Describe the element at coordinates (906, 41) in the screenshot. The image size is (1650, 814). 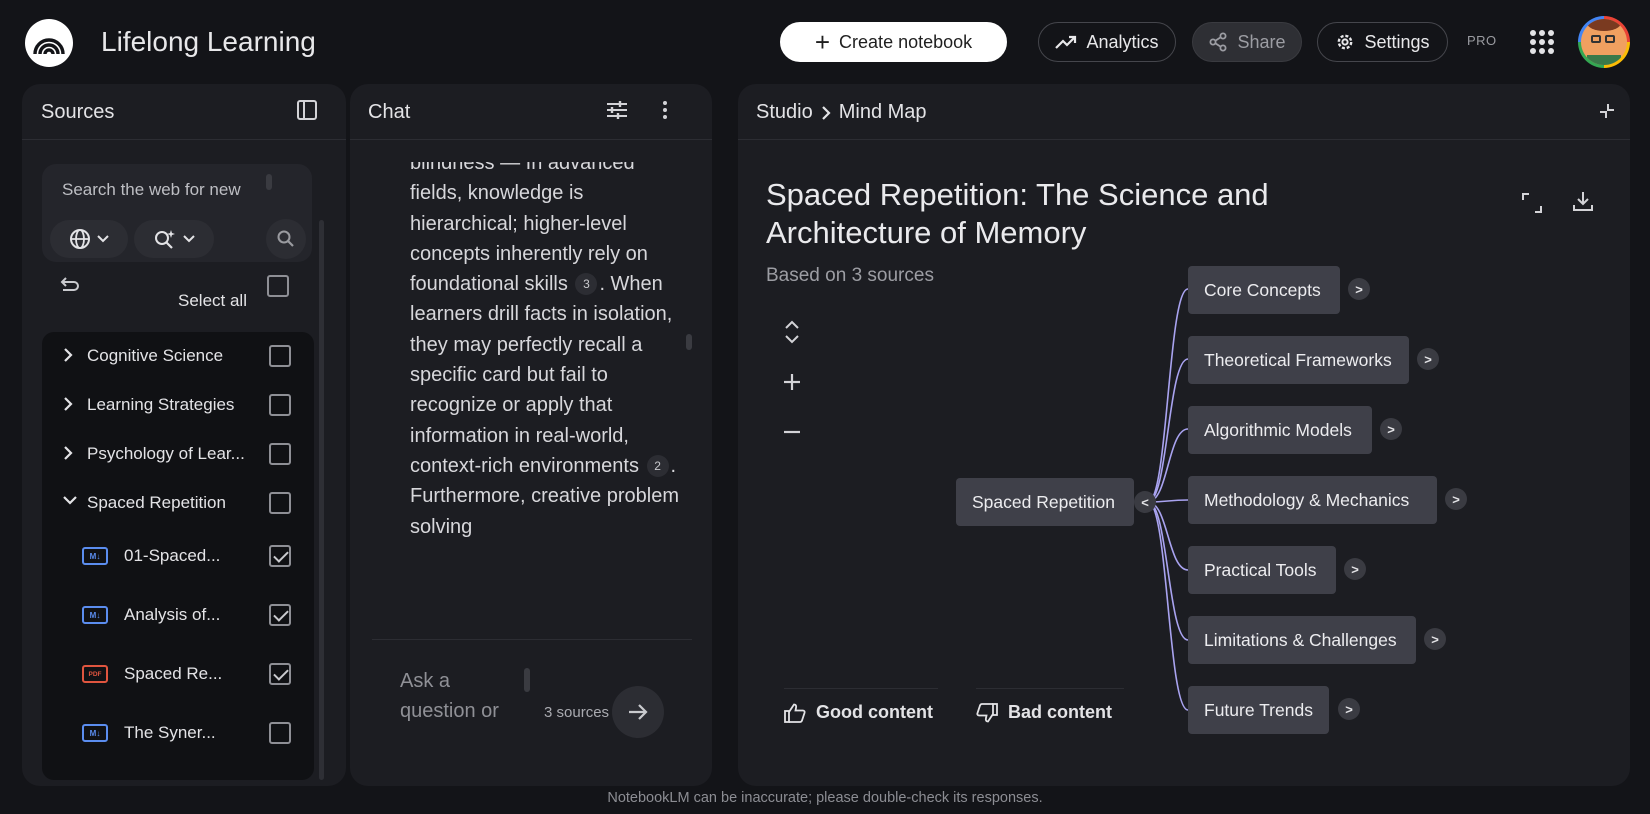
I see `create-notebook-label: Create notebook` at that location.